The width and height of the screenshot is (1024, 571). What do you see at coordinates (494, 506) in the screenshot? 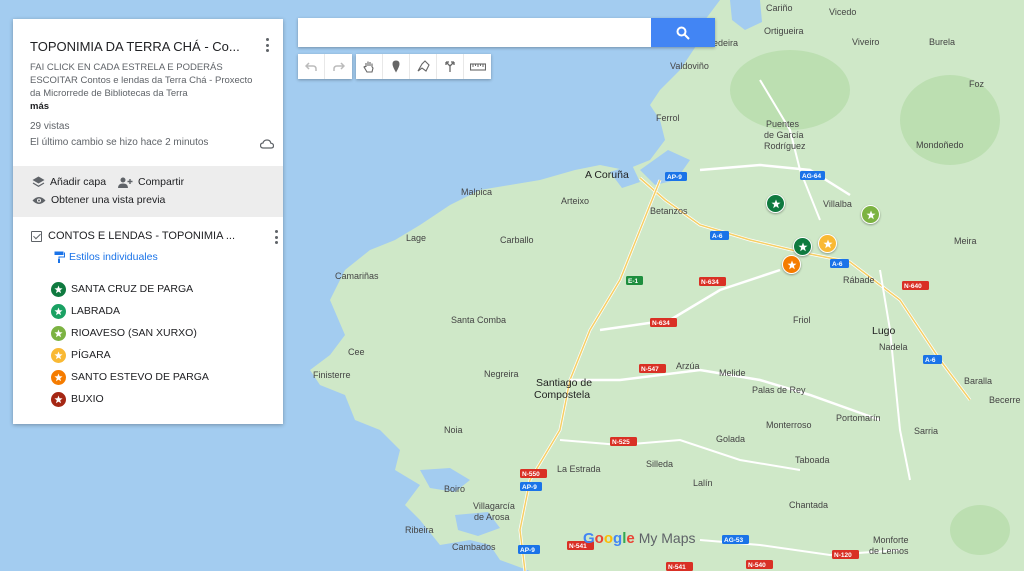
I see `map-label: Villagarcía` at bounding box center [494, 506].